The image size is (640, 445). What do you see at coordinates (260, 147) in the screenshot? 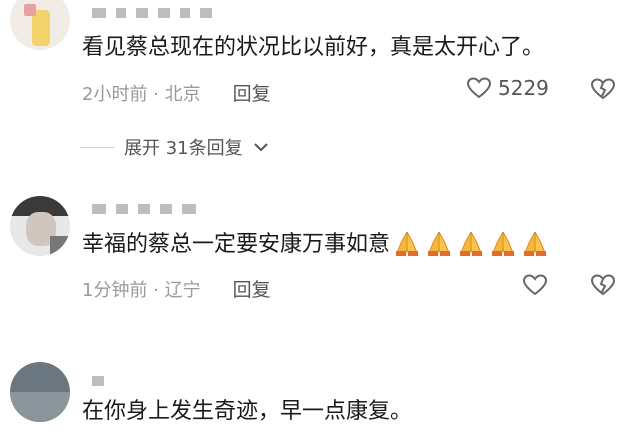
I see `chevron-down-icon` at bounding box center [260, 147].